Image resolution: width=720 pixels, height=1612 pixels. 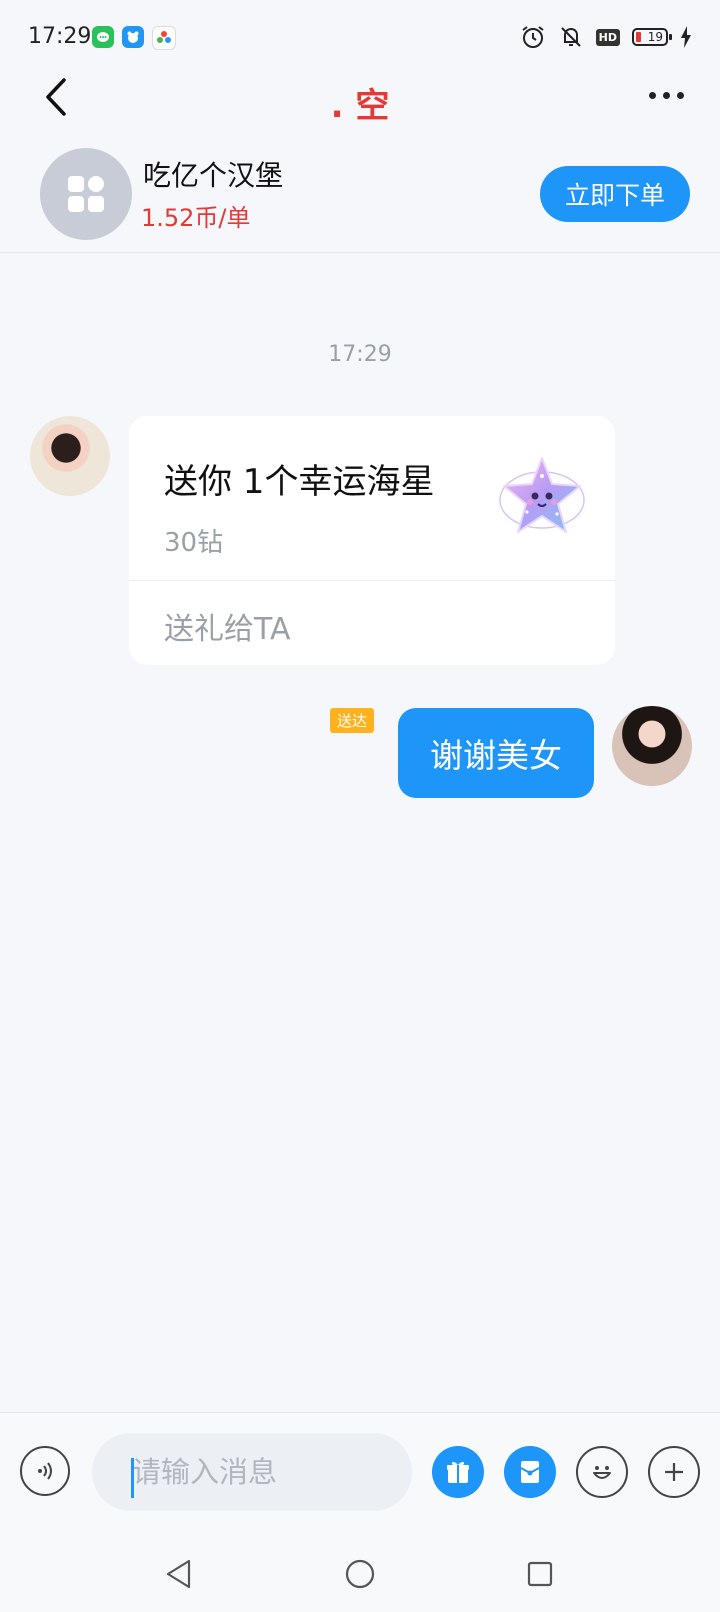 I want to click on clock: 17:29, so click(x=60, y=36).